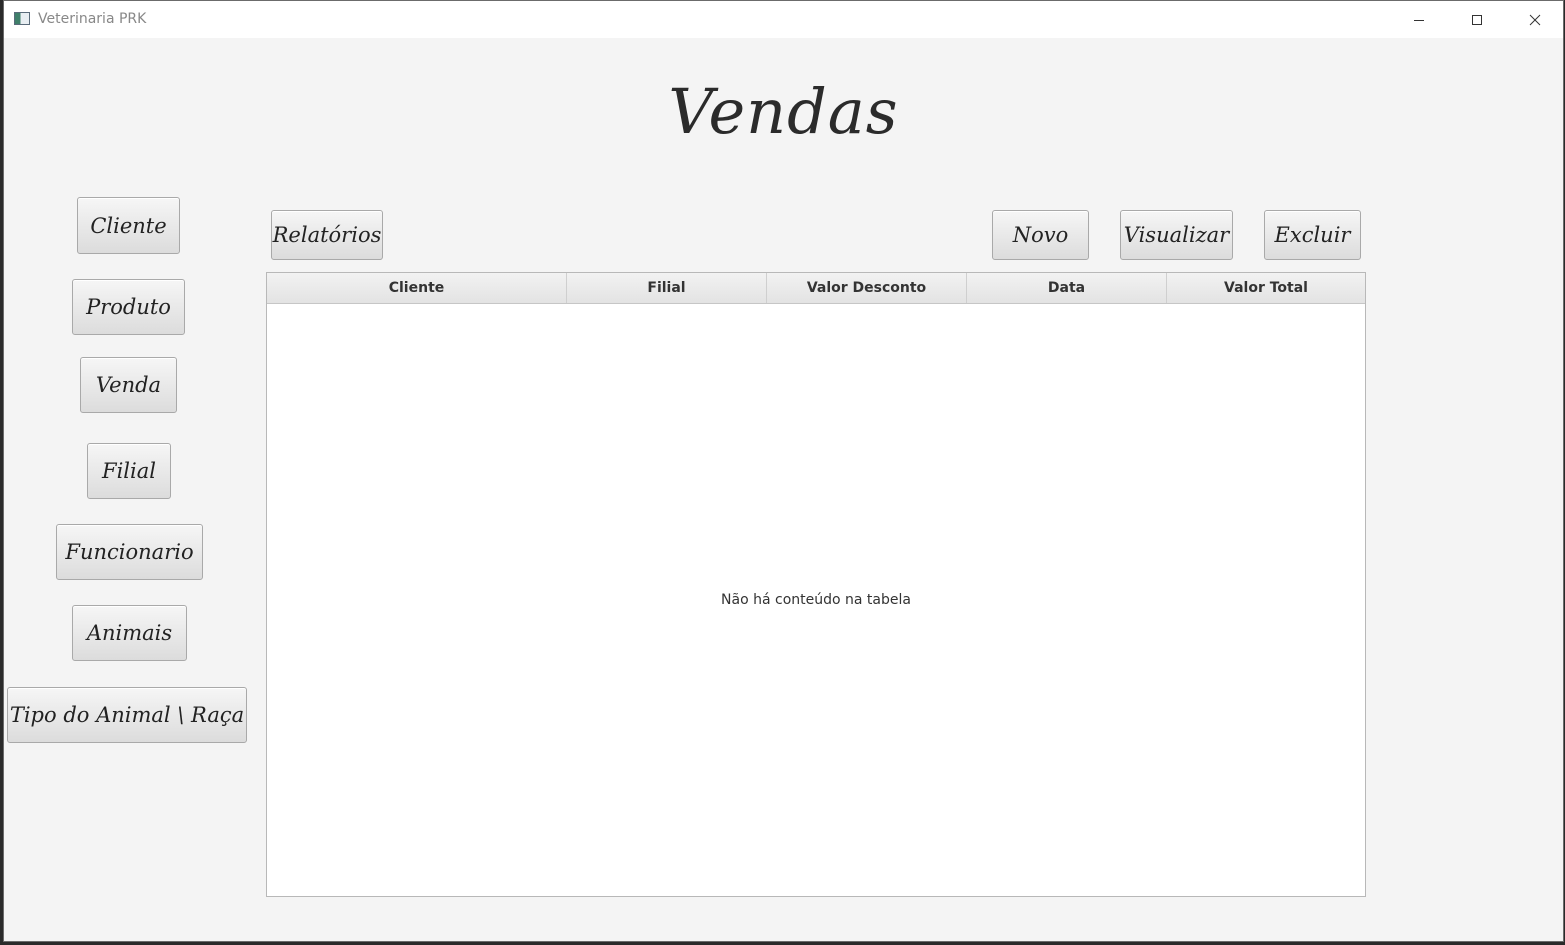  I want to click on column-header-cliente: Cliente, so click(417, 288).